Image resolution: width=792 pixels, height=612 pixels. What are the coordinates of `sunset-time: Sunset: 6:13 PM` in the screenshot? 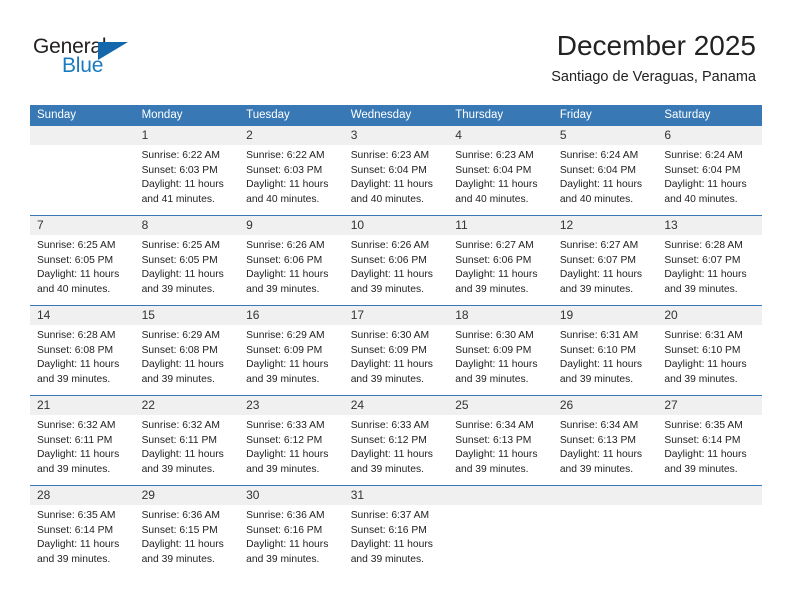 It's located at (597, 440).